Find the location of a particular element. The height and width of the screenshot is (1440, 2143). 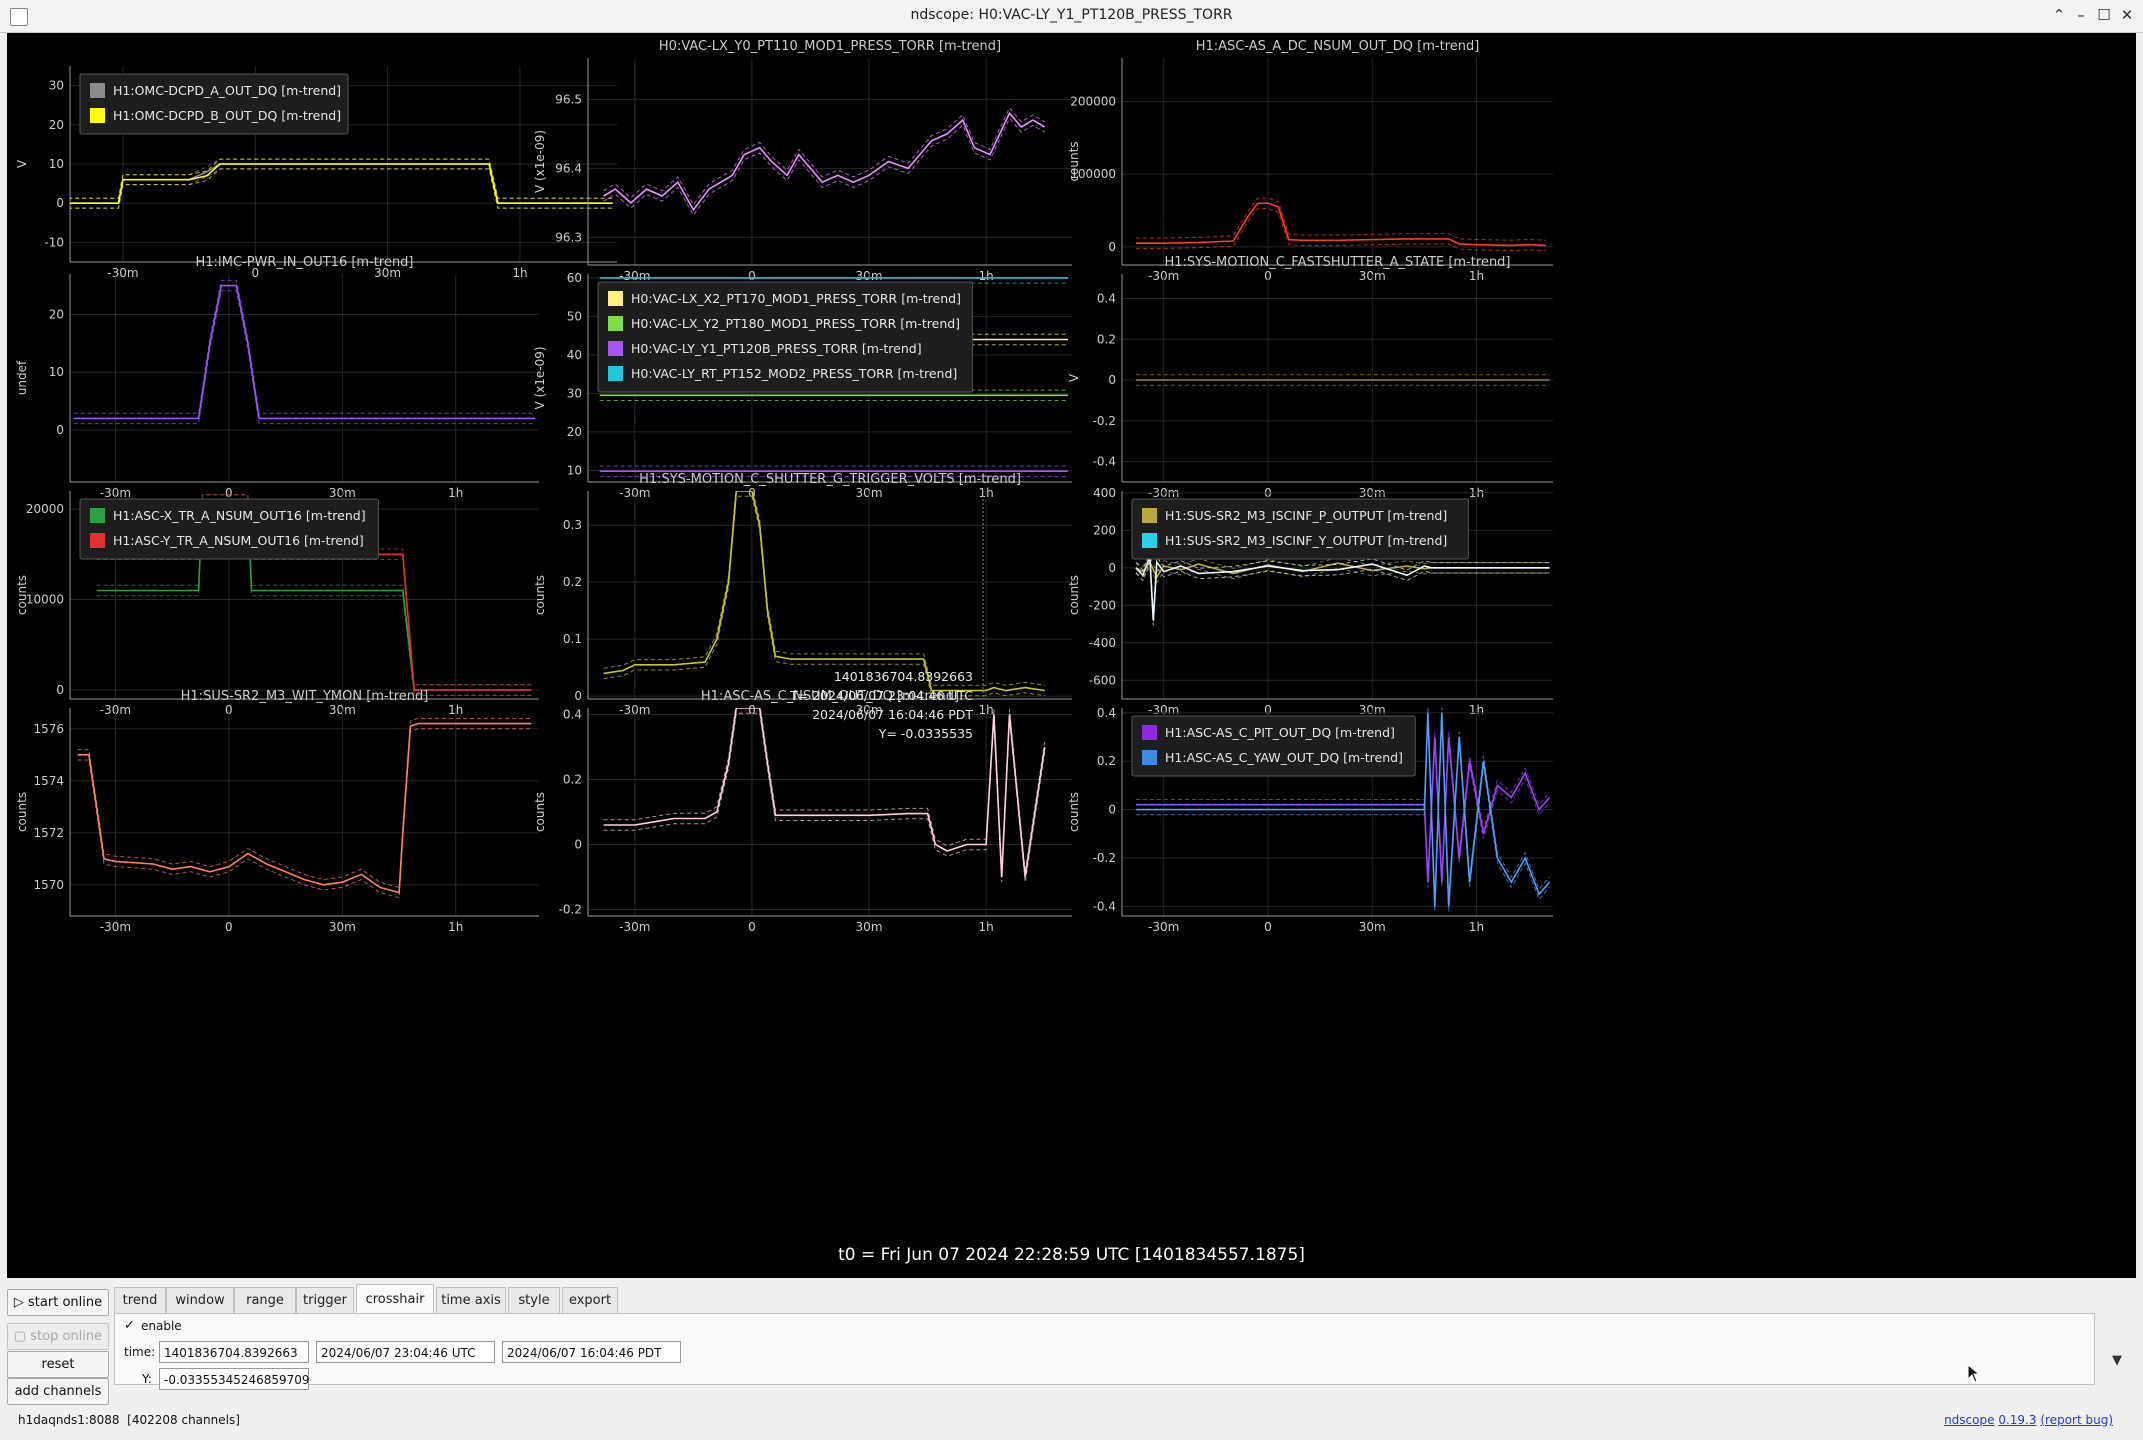

minimize-icon: – is located at coordinates (2081, 15).